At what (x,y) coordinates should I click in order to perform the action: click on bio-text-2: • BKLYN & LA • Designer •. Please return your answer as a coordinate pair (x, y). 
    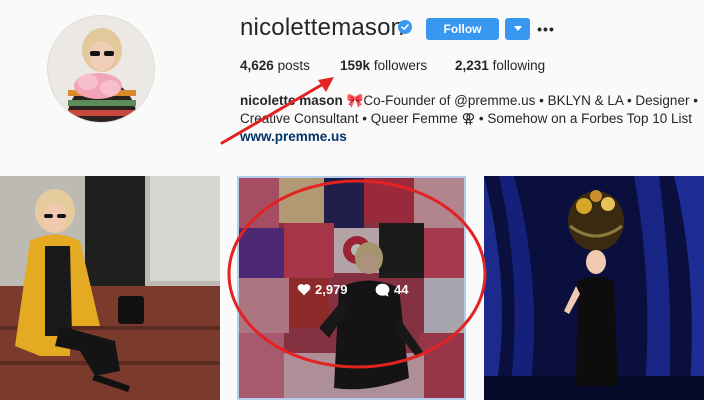
    Looking at the image, I should click on (618, 100).